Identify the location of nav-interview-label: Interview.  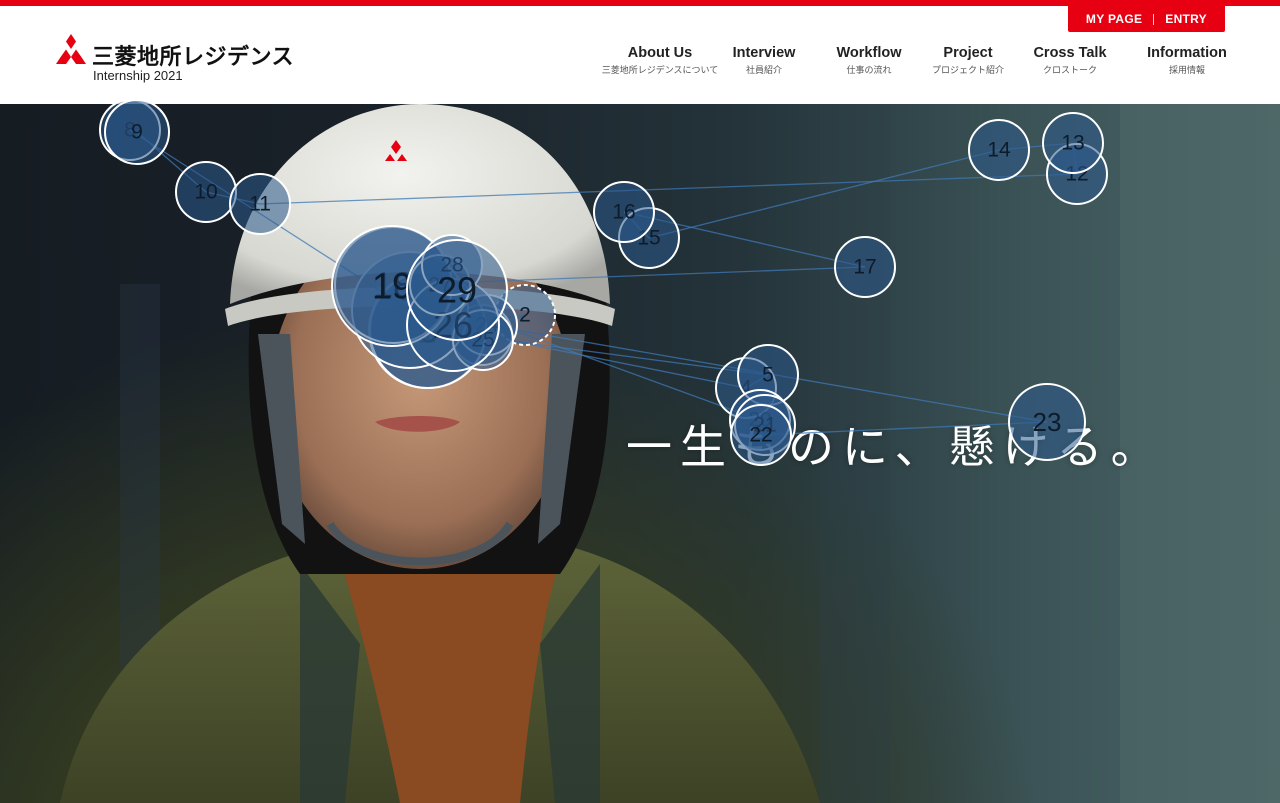
(764, 53).